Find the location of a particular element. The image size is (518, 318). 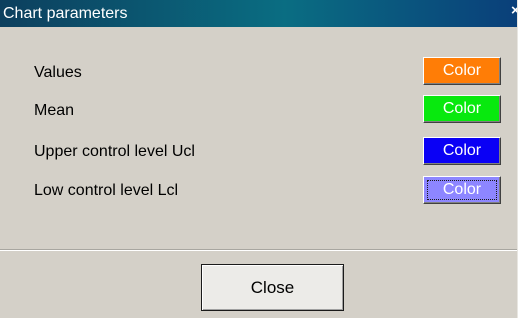

title-bar: Chart parameters × is located at coordinates (258, 13).